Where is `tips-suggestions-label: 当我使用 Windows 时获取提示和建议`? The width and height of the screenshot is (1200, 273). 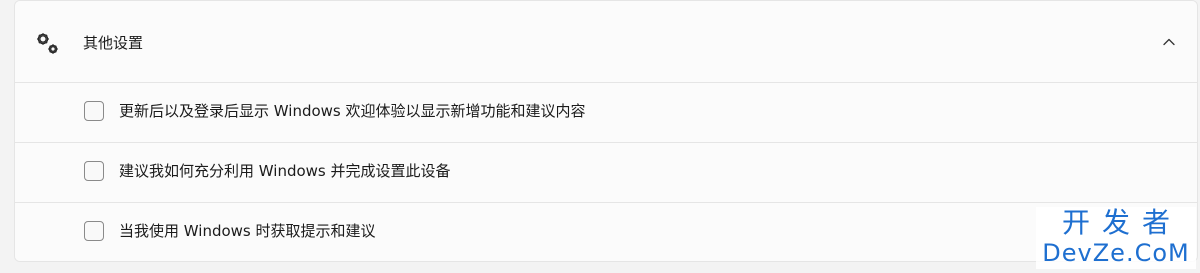
tips-suggestions-label: 当我使用 Windows 时获取提示和建议 is located at coordinates (247, 231).